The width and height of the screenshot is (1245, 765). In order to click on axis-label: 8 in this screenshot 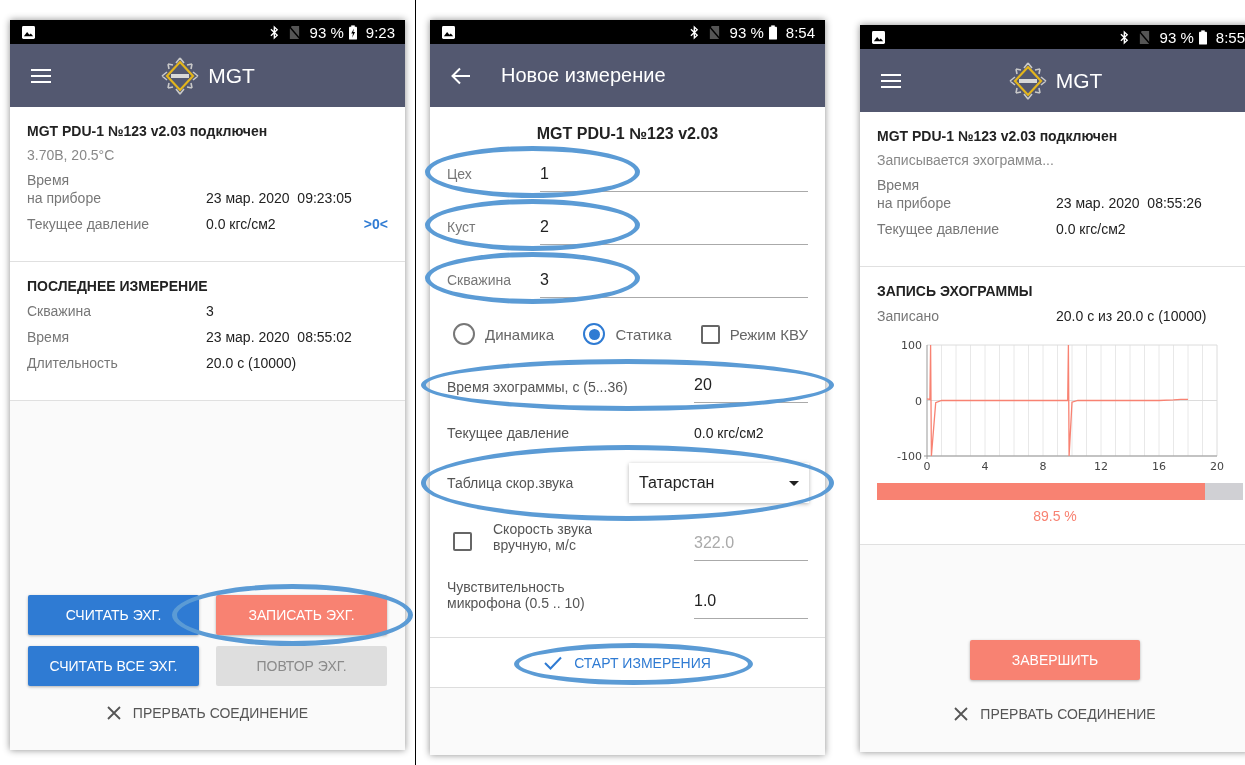, I will do `click(1043, 466)`.